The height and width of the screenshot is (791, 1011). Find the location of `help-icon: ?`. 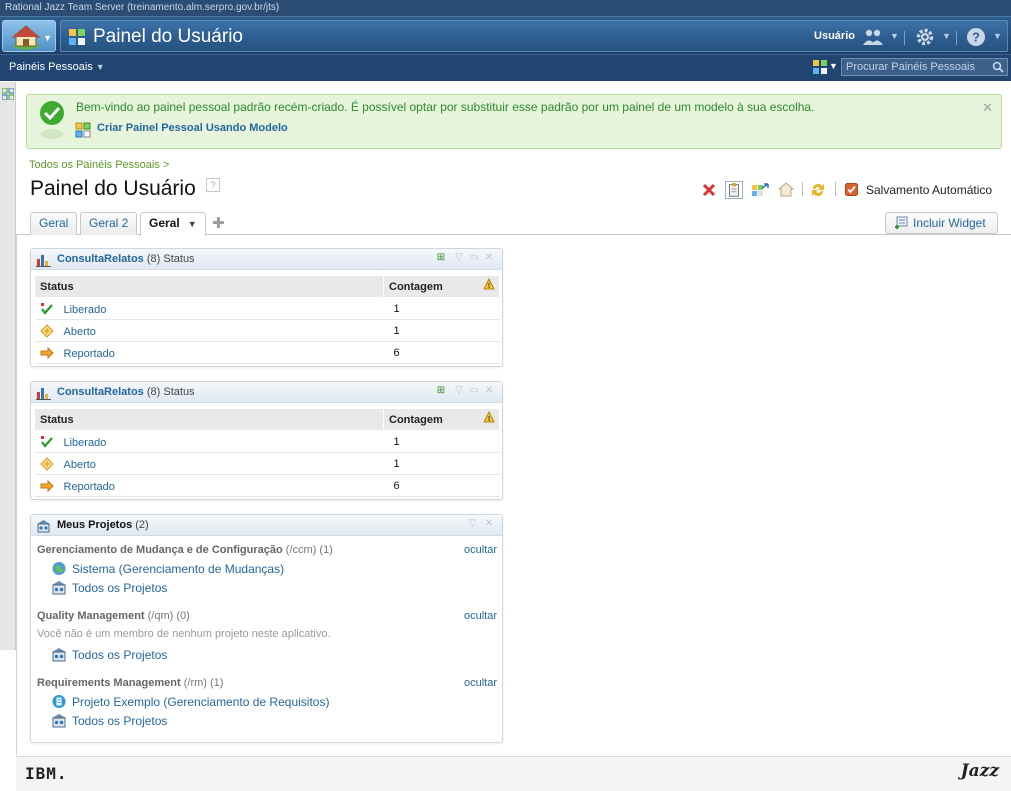

help-icon: ? is located at coordinates (976, 37).